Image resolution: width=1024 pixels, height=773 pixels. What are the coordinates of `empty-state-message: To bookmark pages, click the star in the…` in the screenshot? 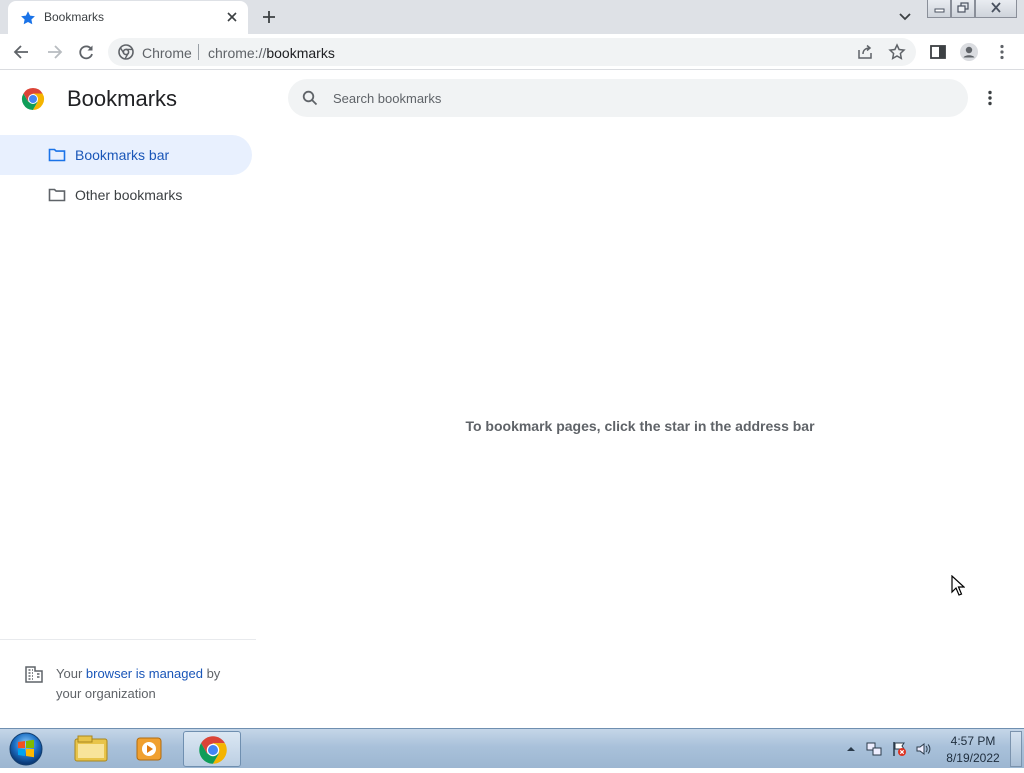 It's located at (640, 426).